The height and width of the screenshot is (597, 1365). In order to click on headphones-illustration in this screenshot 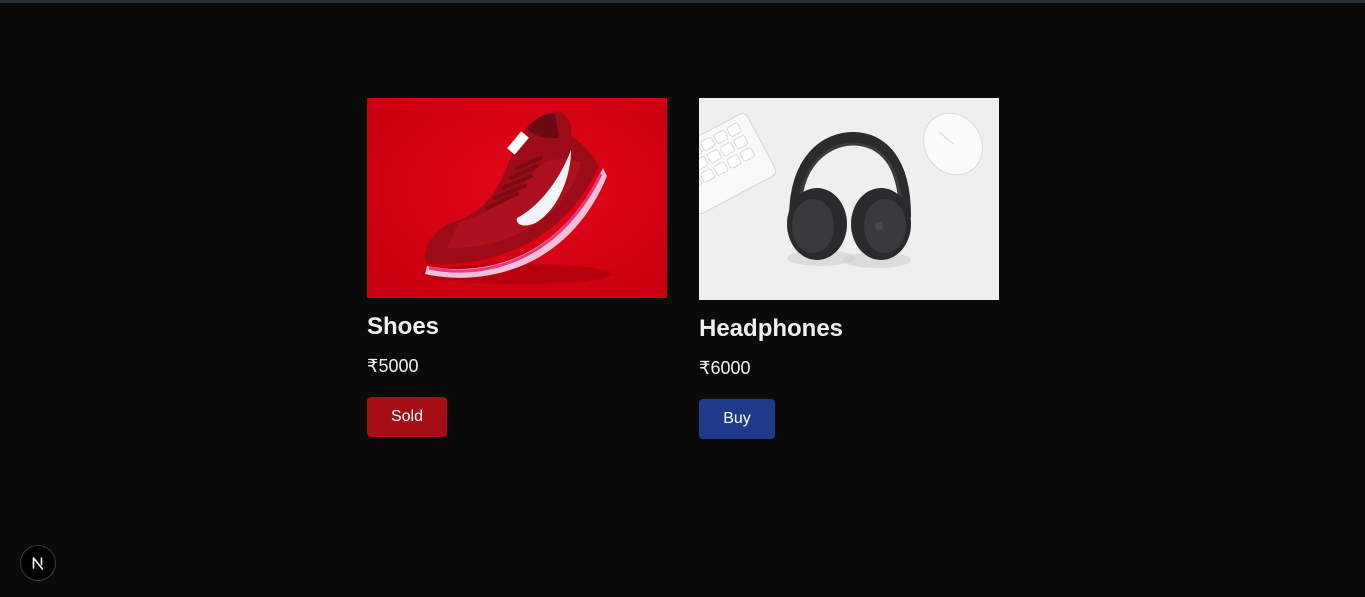, I will do `click(849, 199)`.